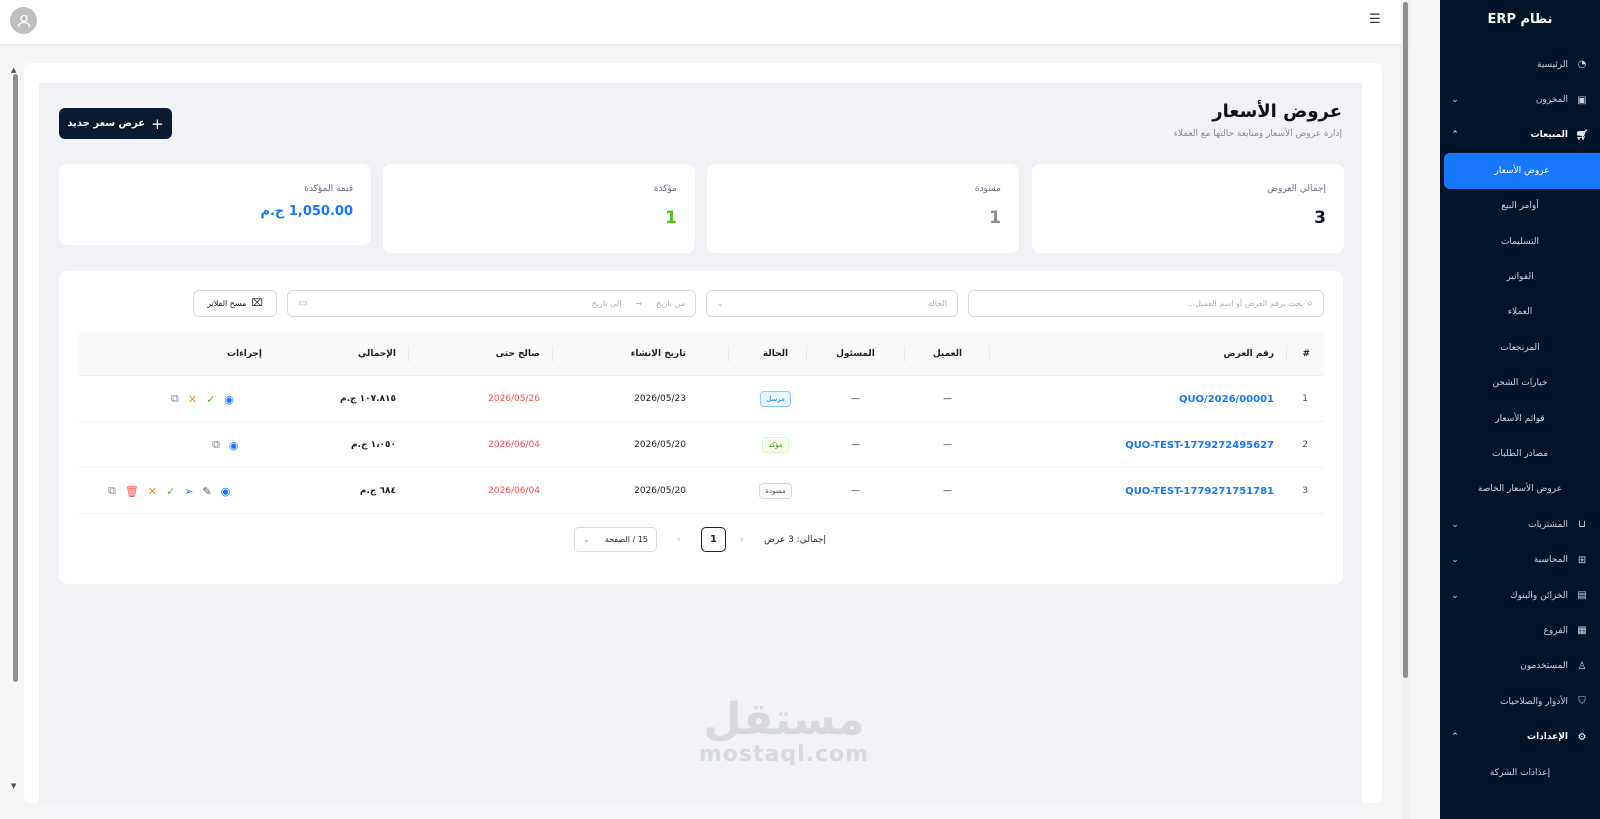 The width and height of the screenshot is (1600, 819). I want to click on sidebar-item-returns: المرتجعات, so click(1520, 347).